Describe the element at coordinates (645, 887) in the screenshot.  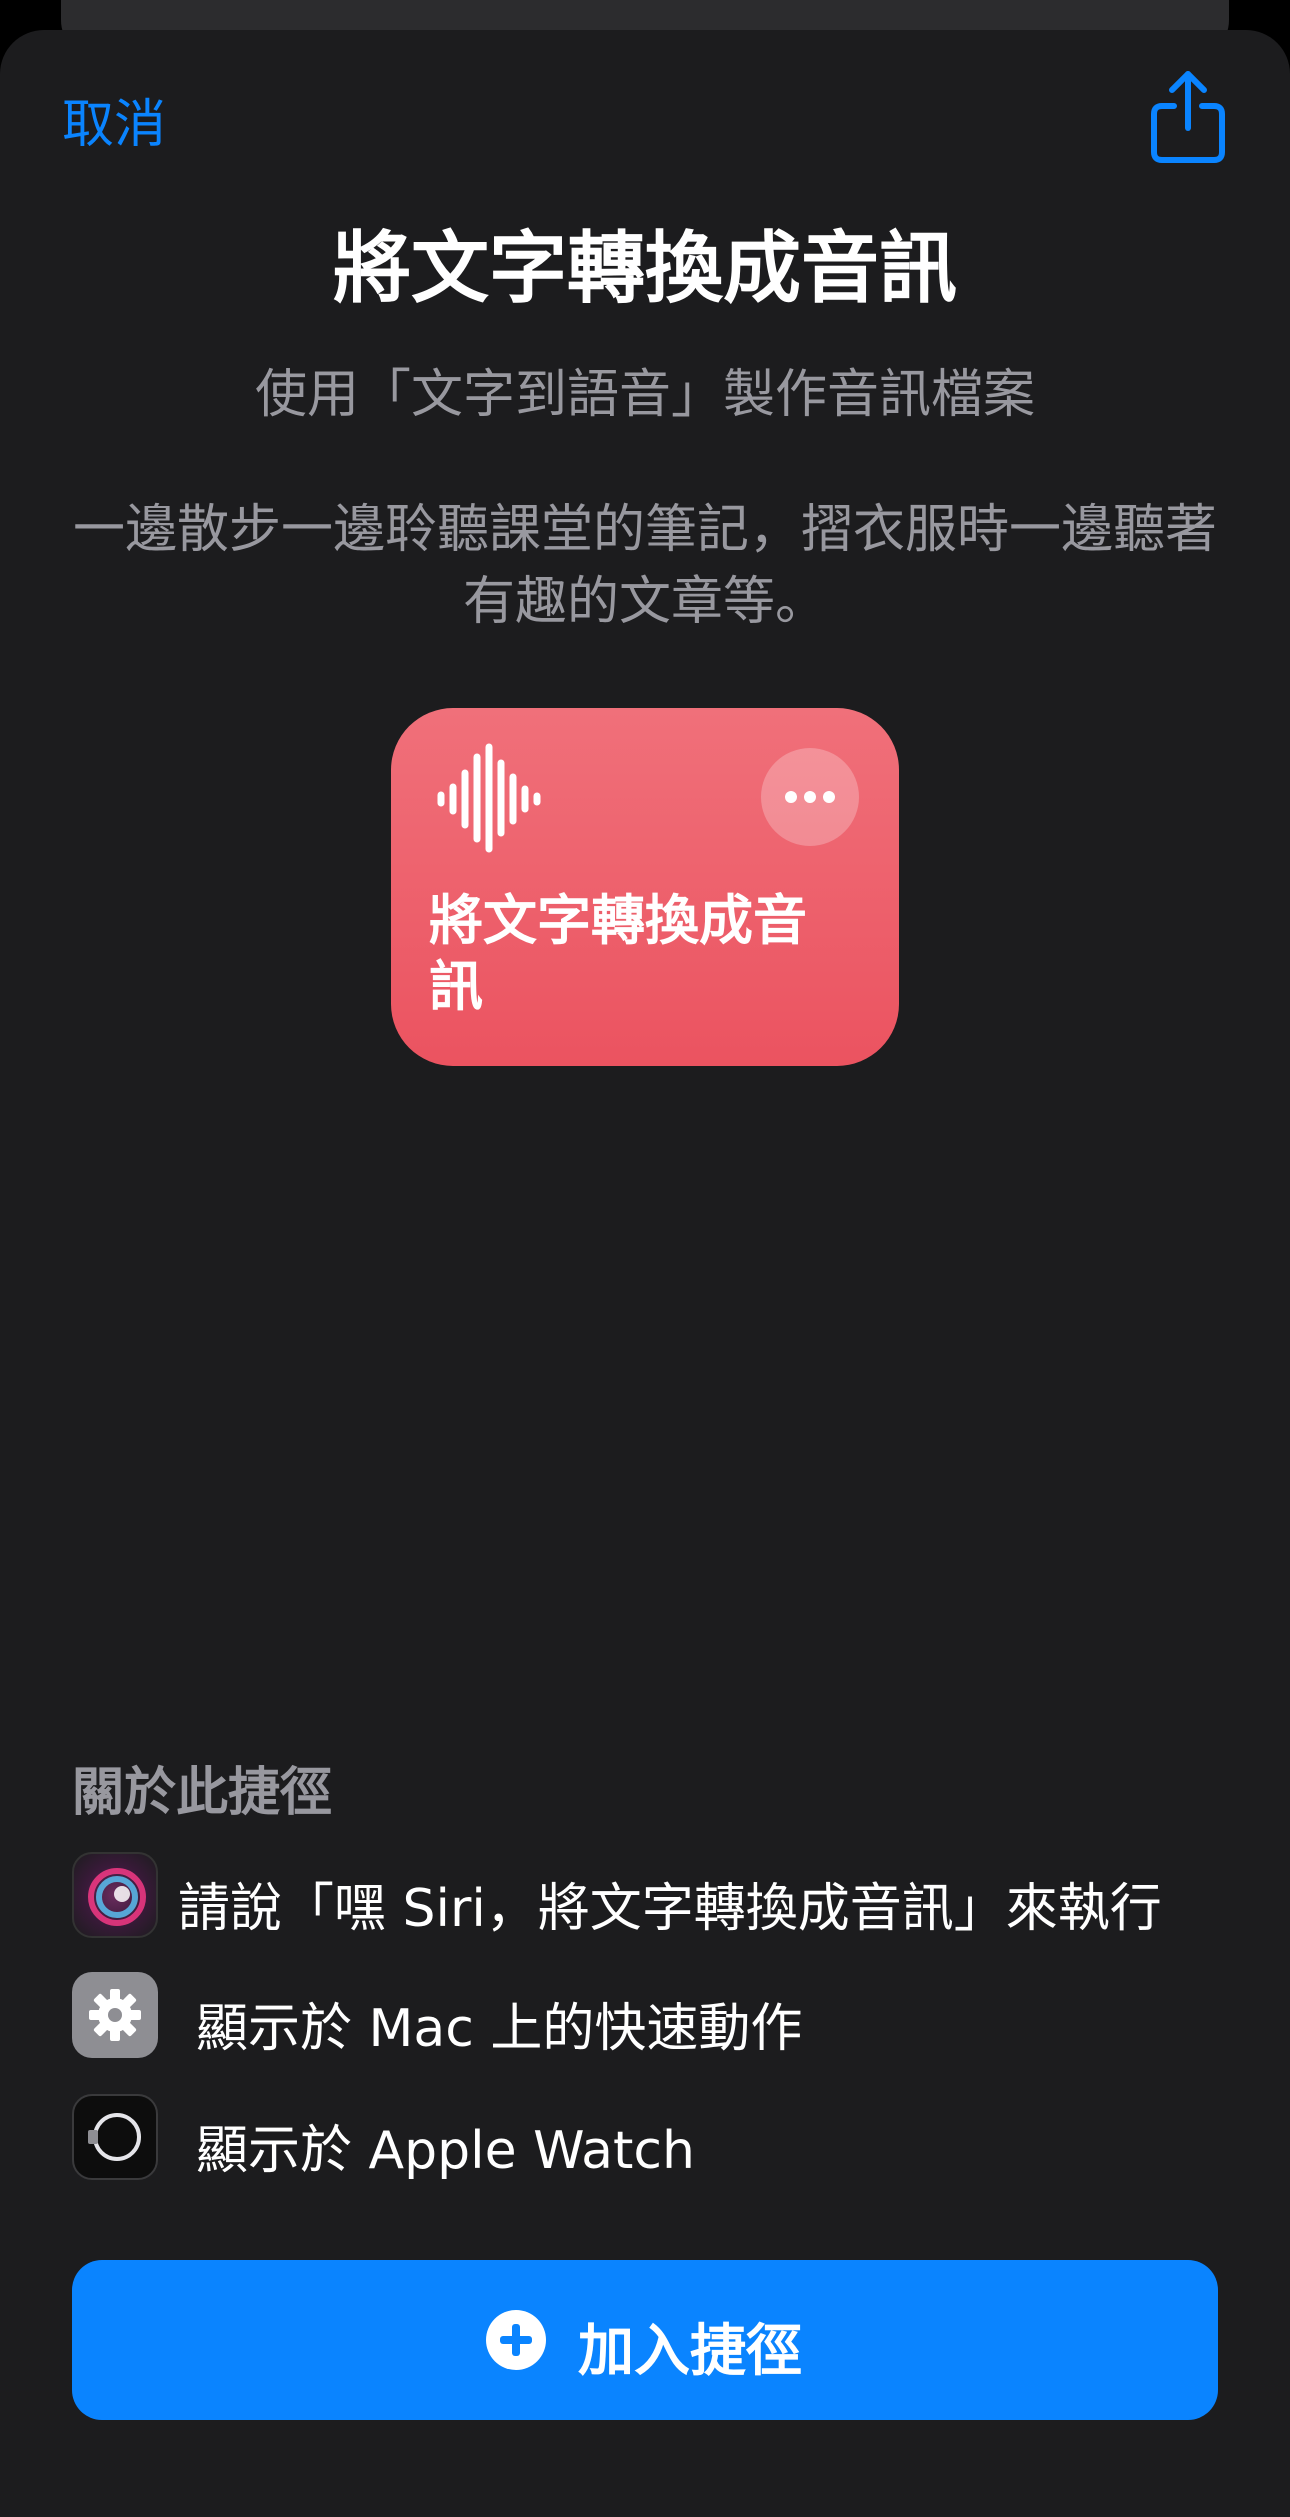
I see `shortcut-card: 將文字轉換成音訊` at that location.